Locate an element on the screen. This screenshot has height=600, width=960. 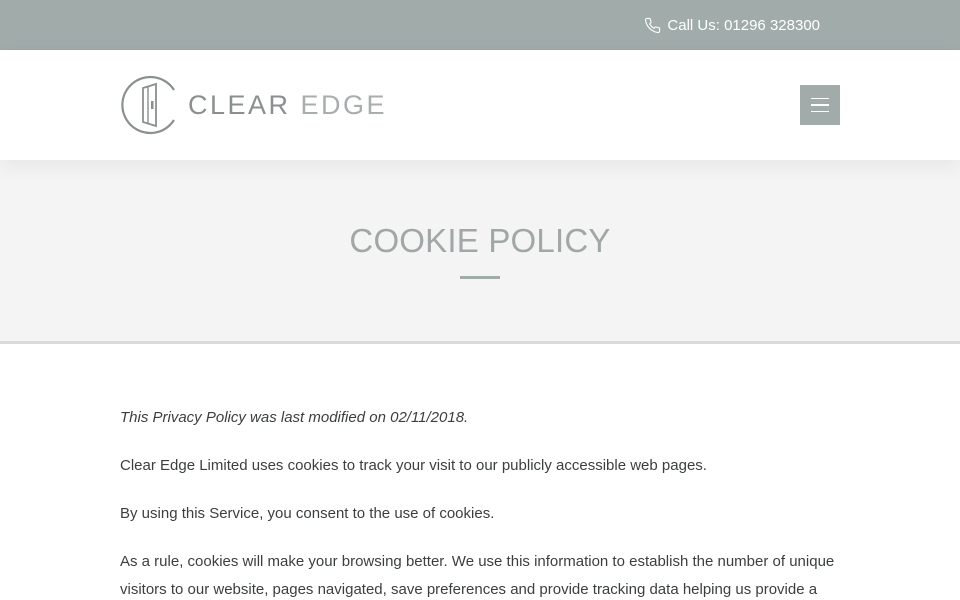
call-us-link: Call Us: 01296 328300 is located at coordinates (732, 25).